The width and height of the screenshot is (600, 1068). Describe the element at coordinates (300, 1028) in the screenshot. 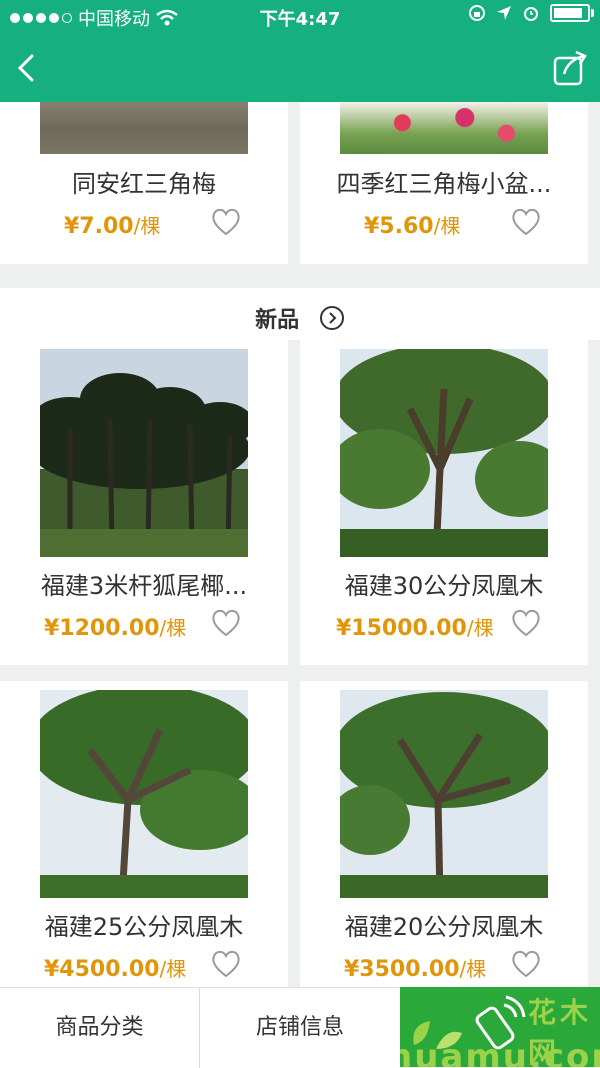

I see `tab-store-info: 店铺信息` at that location.